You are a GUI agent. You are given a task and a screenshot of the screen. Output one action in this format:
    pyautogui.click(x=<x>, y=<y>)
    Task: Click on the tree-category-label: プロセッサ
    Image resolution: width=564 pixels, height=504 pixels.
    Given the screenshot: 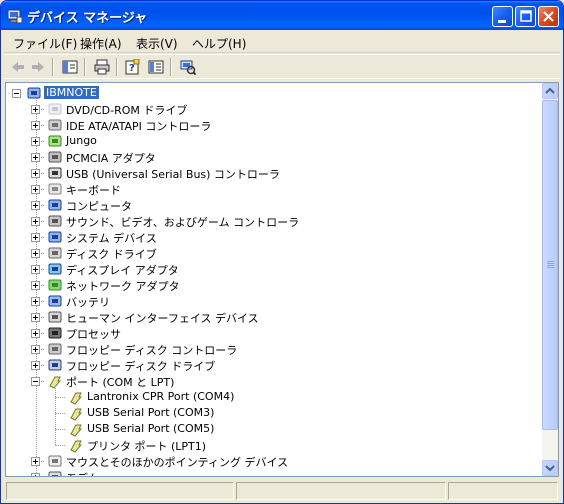 What is the action you would take?
    pyautogui.click(x=93, y=334)
    